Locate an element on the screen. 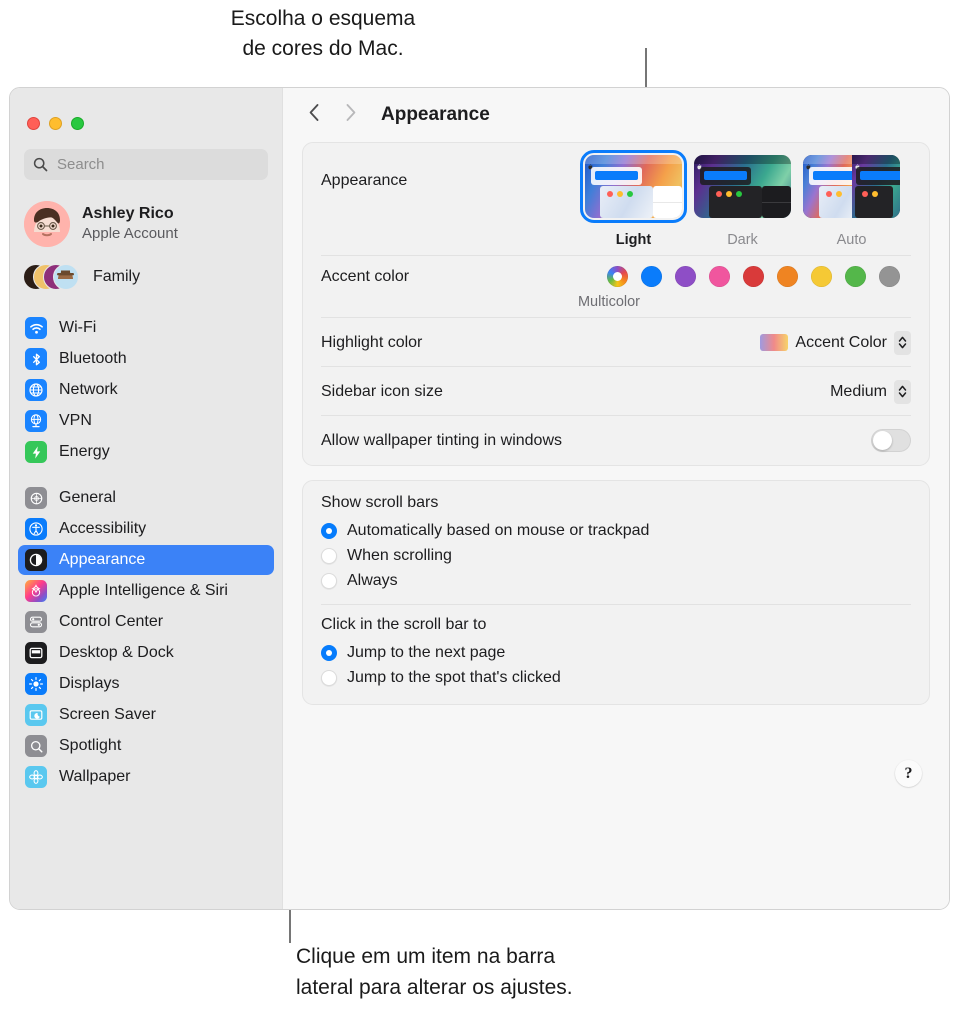 Image resolution: width=958 pixels, height=1013 pixels. radio-label: When scrolling is located at coordinates (399, 555).